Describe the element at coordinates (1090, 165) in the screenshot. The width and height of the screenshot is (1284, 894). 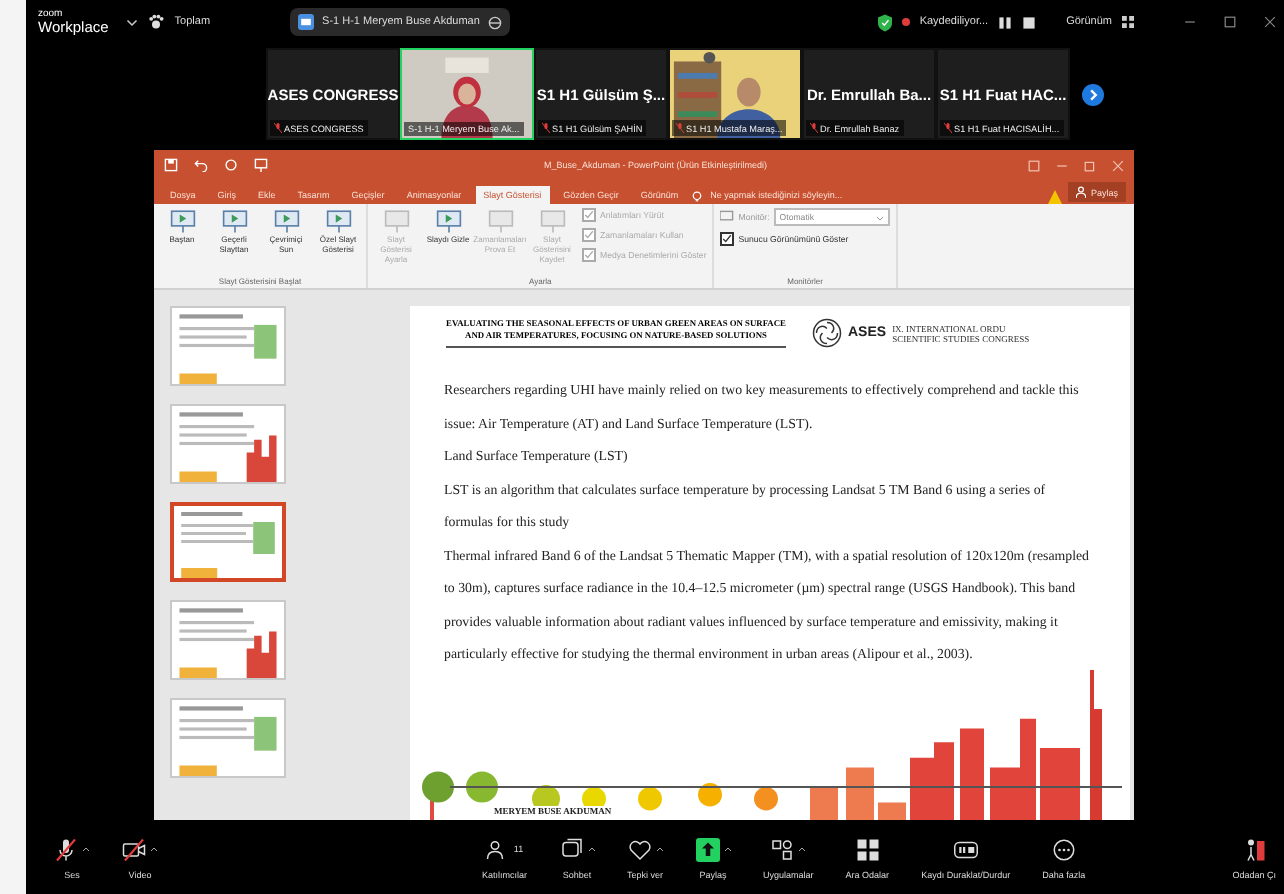
I see `restore-icon` at that location.